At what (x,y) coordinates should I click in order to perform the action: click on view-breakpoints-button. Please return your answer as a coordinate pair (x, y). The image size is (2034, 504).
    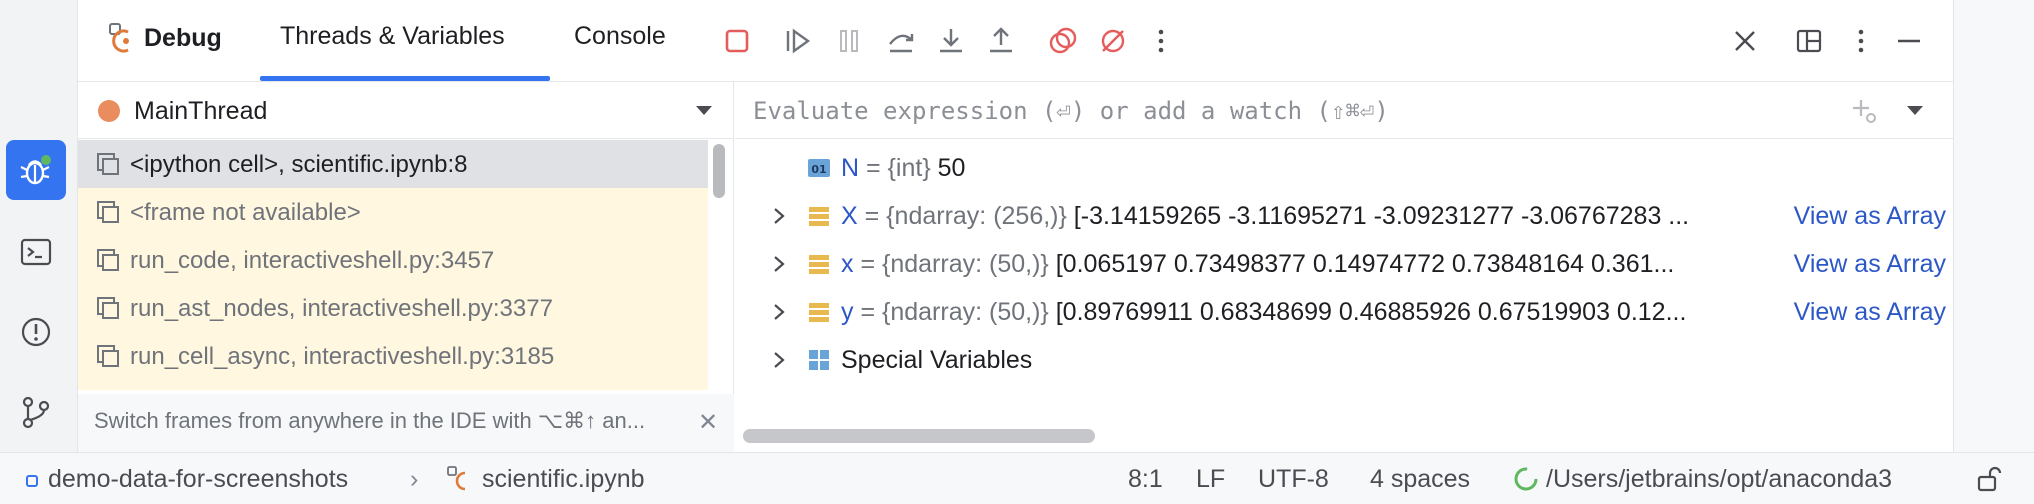
    Looking at the image, I should click on (1063, 41).